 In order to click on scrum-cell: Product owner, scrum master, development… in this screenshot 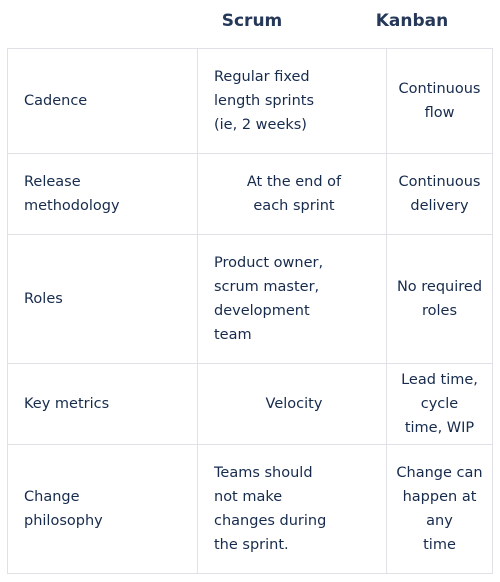, I will do `click(292, 299)`.